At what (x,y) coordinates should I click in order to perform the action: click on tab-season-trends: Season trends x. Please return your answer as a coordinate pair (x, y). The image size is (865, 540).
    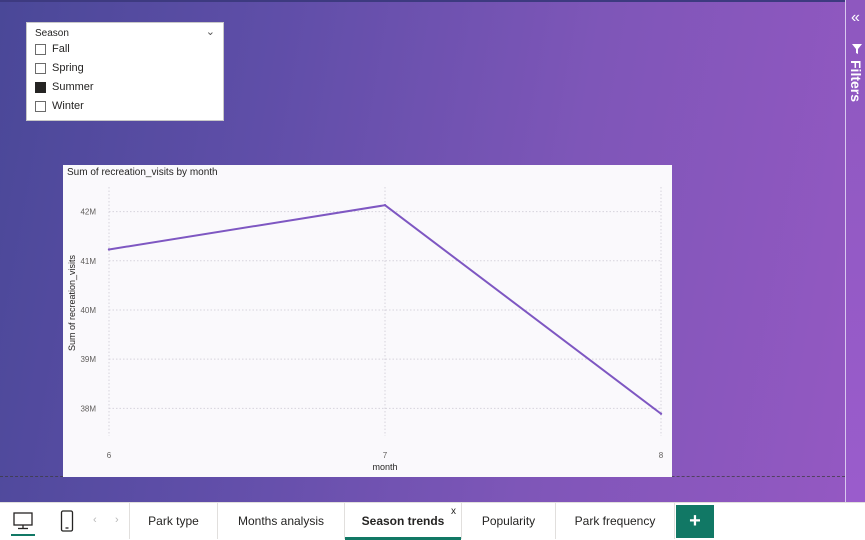
    Looking at the image, I should click on (403, 521).